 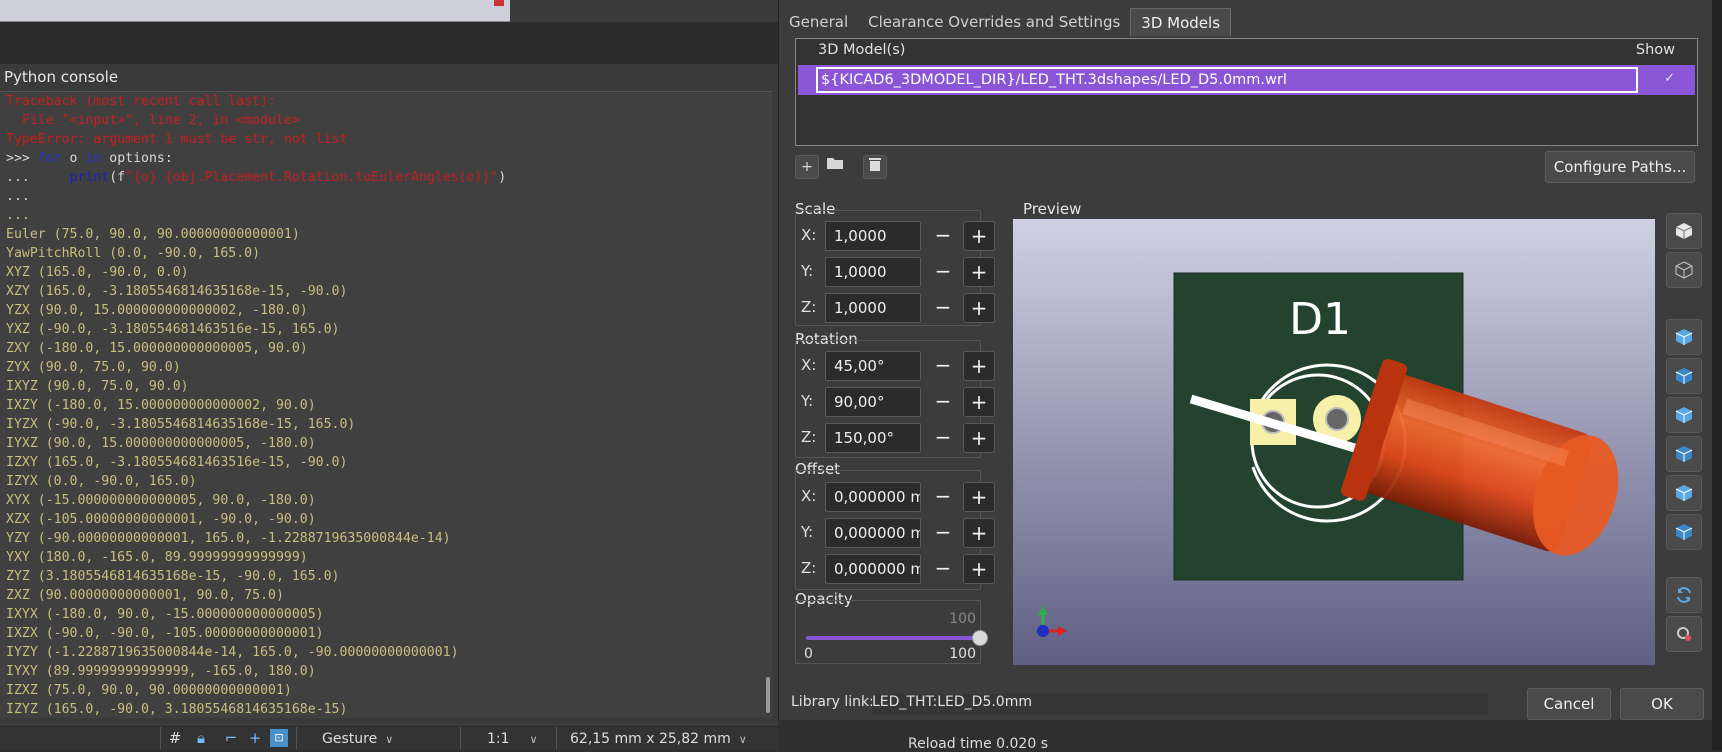 I want to click on lock-icon: 🔒︎, so click(x=201, y=738).